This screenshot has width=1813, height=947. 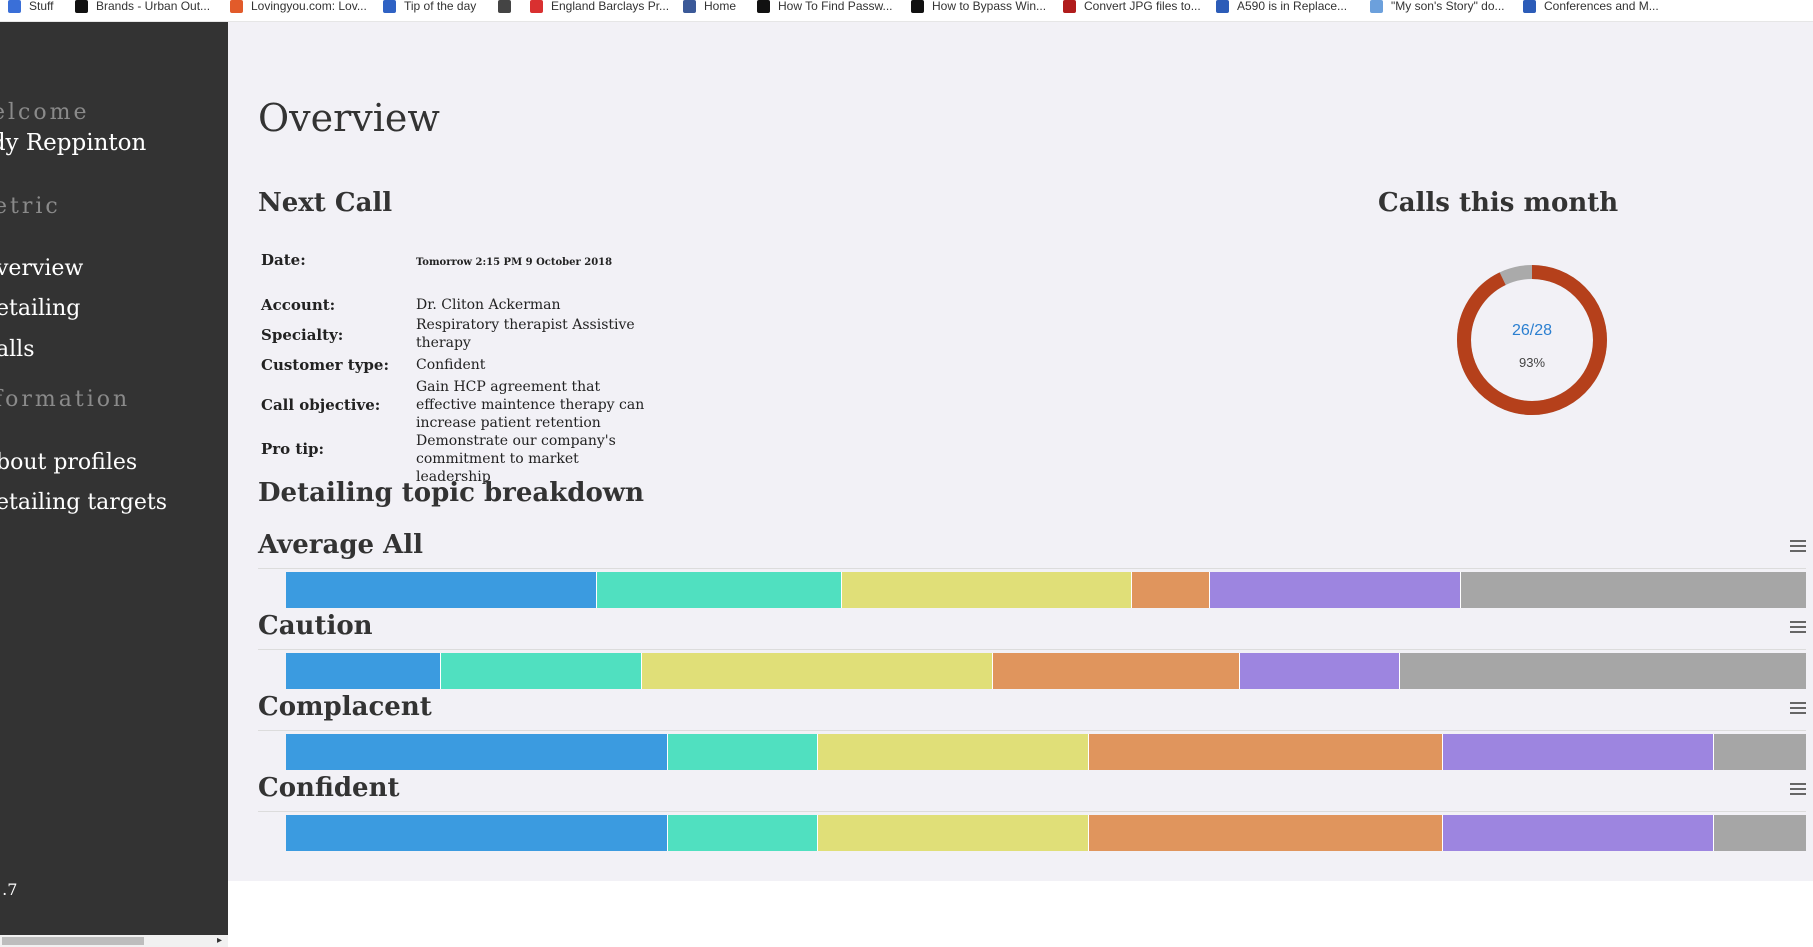 I want to click on calls-percent: 93%, so click(x=1532, y=362).